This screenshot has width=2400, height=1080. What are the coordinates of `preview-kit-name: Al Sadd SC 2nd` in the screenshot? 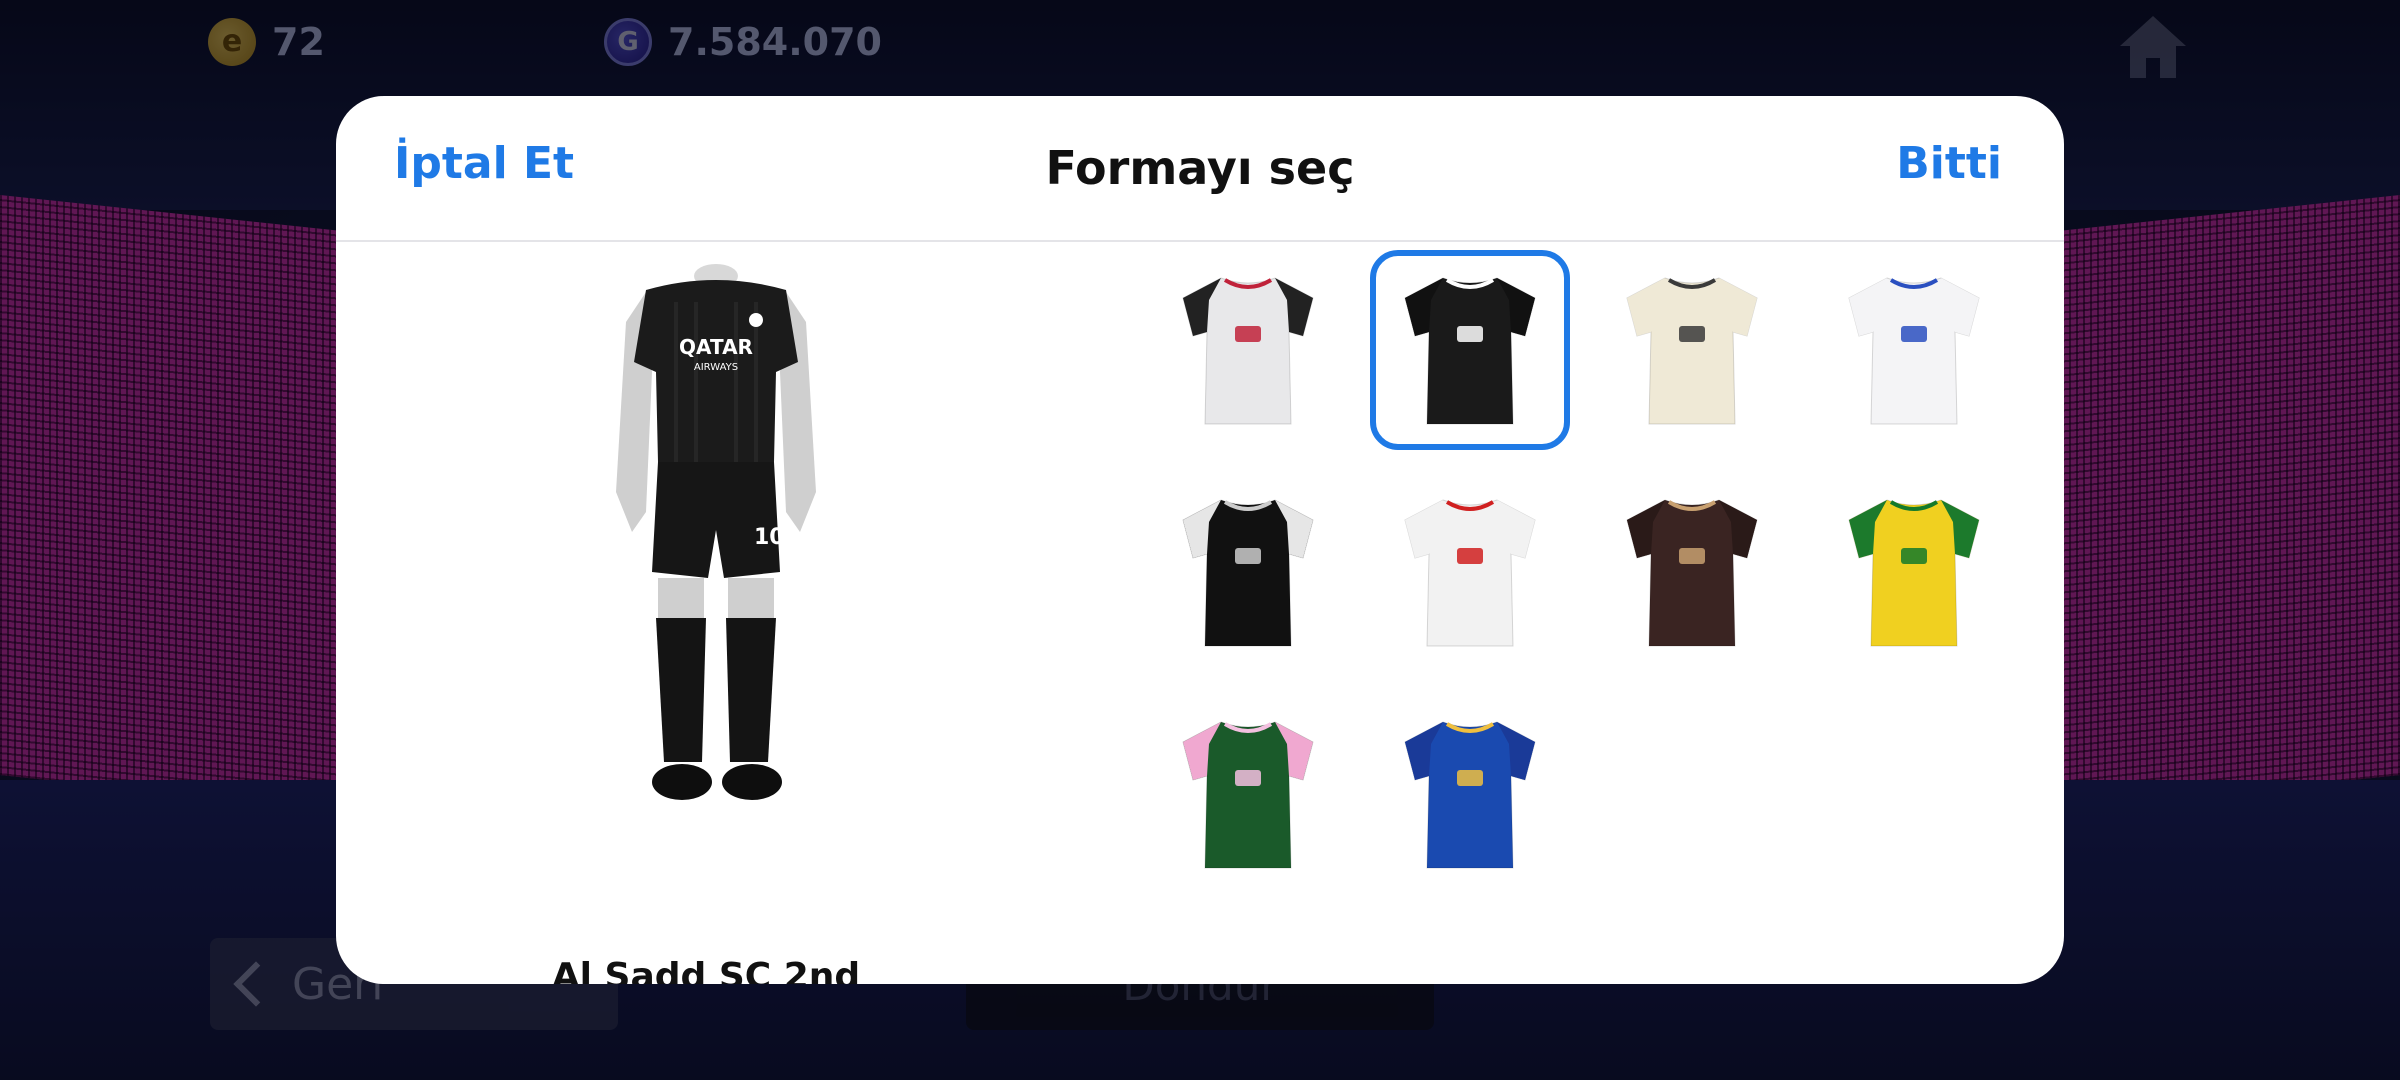 It's located at (706, 970).